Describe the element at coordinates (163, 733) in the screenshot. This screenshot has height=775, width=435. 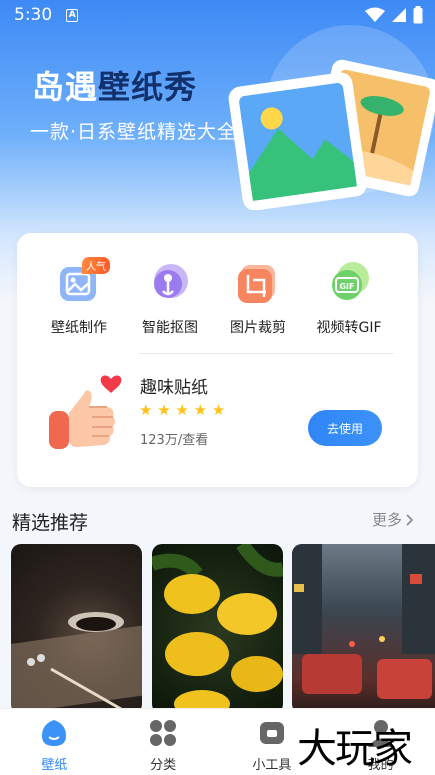
I see `category-tab-icon` at that location.